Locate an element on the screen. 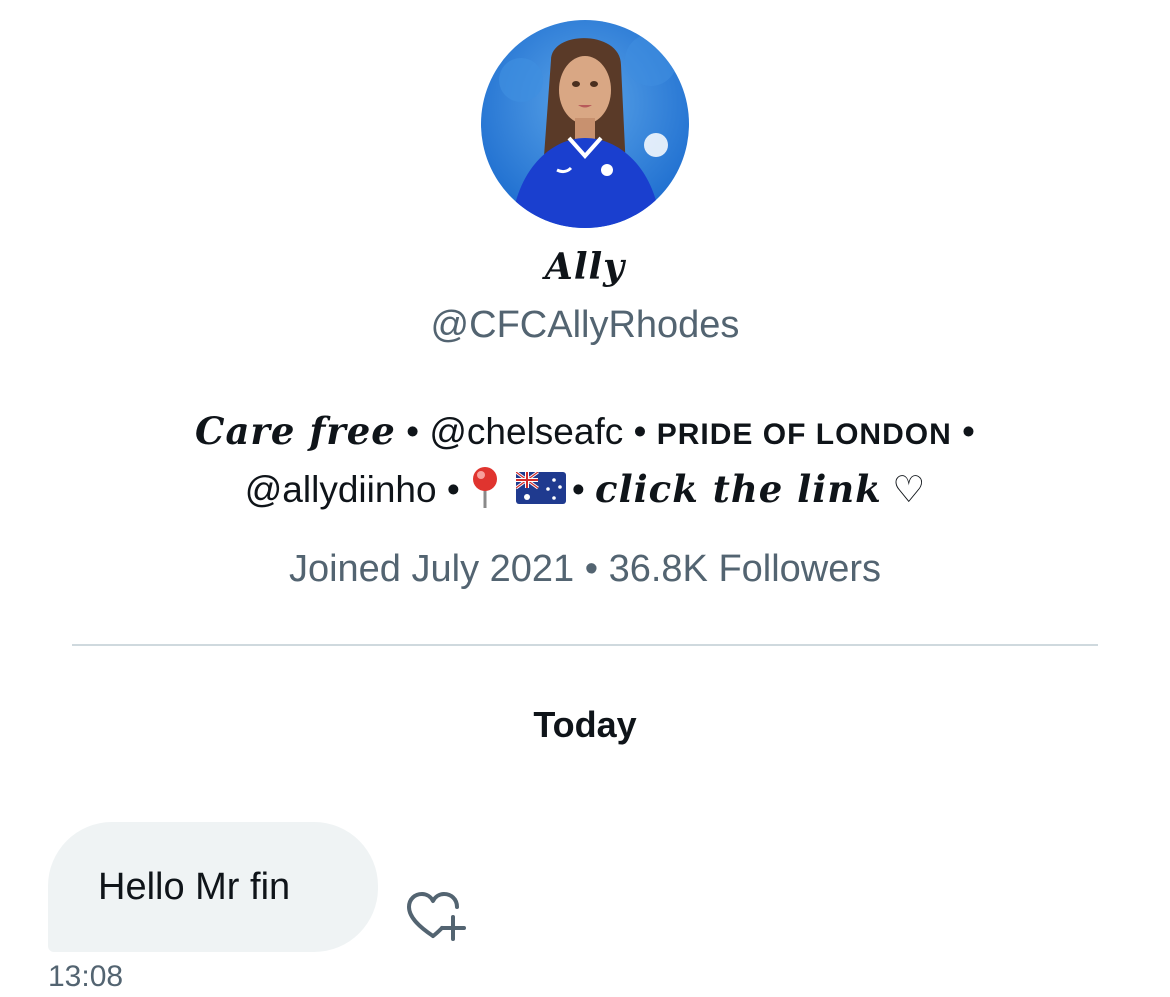  message-bubble: Hello Mr fin is located at coordinates (213, 887).